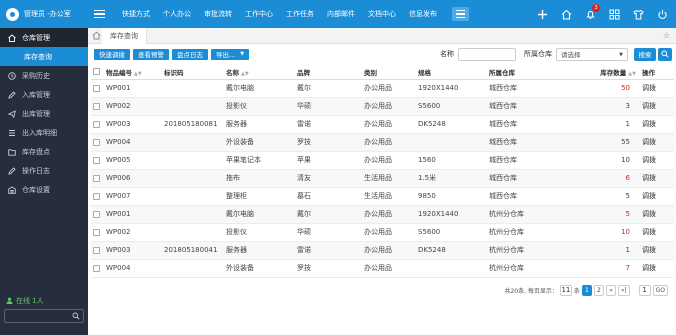  Describe the element at coordinates (382, 214) in the screenshot. I see `table-row: WP001 戴尔电脑 戴尔 办公用品 1920X1440 杭州分仓库 5 调拨` at that location.